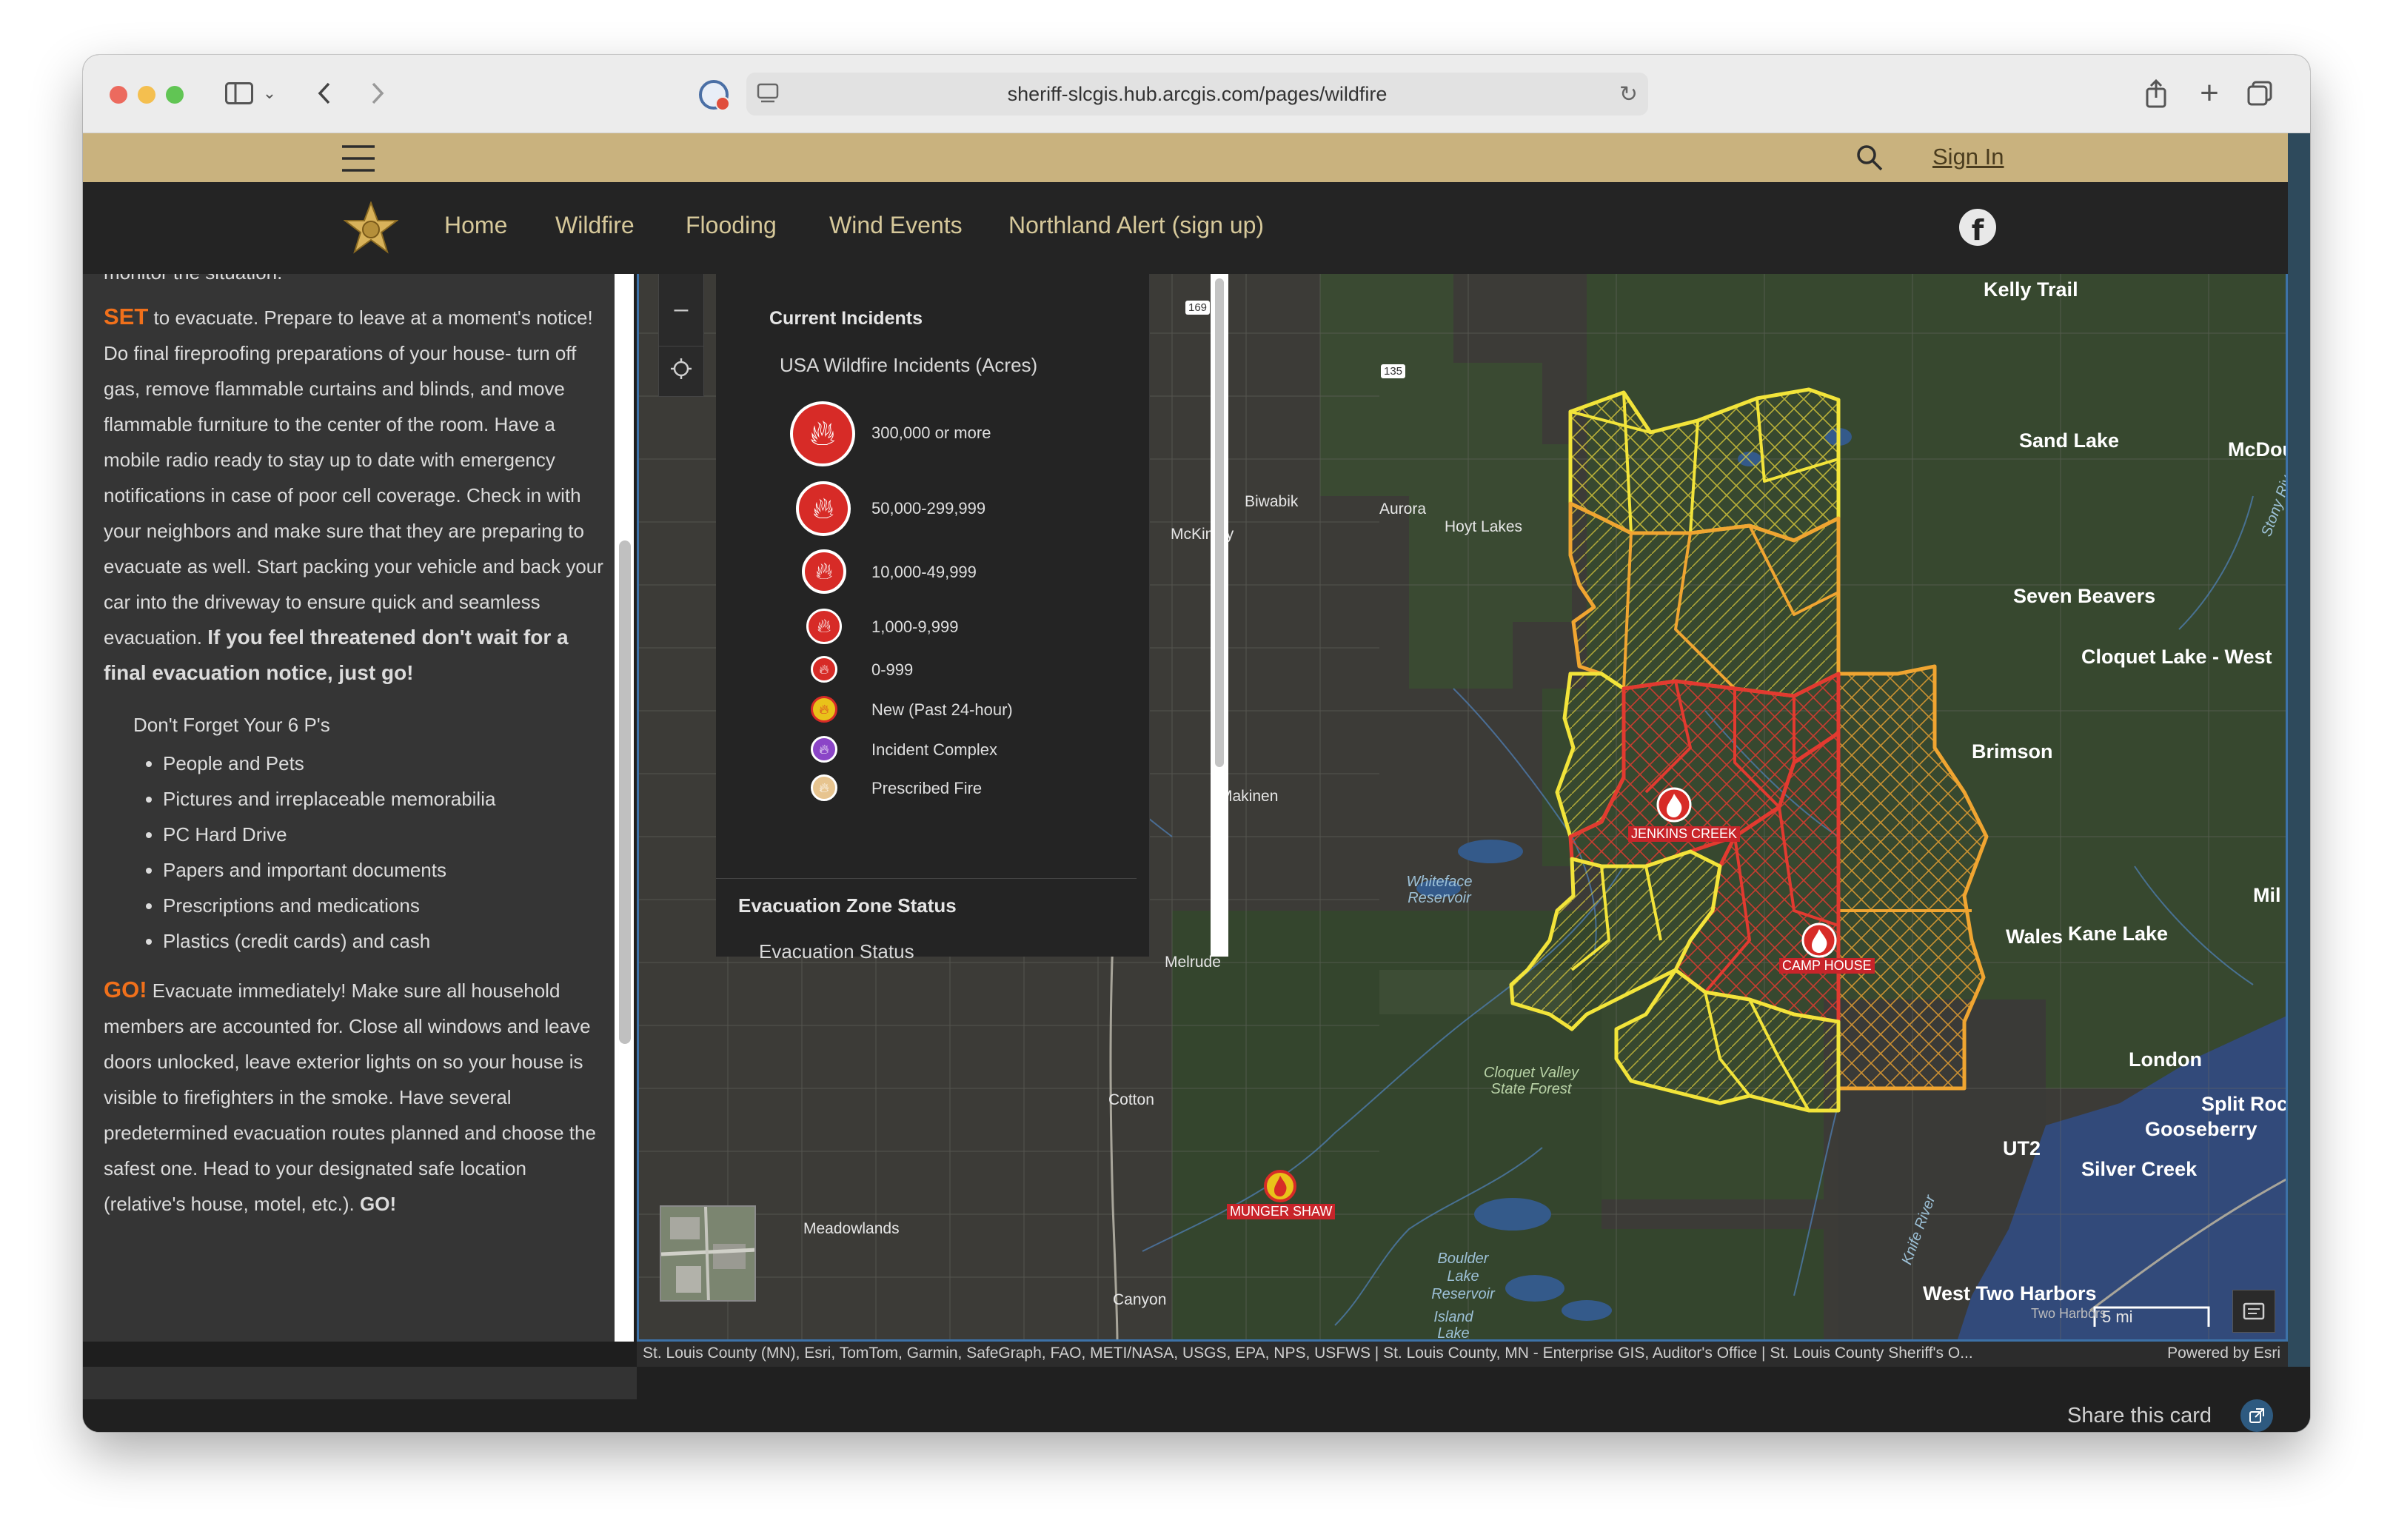 The image size is (2393, 1540). What do you see at coordinates (2156, 94) in the screenshot?
I see `share-icon` at bounding box center [2156, 94].